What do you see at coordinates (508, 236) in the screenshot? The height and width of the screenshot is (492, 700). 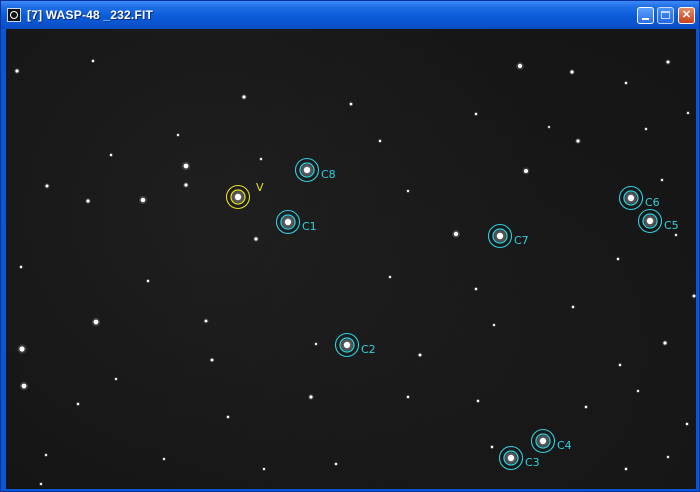 I see `aperture-marker-c7: C7` at bounding box center [508, 236].